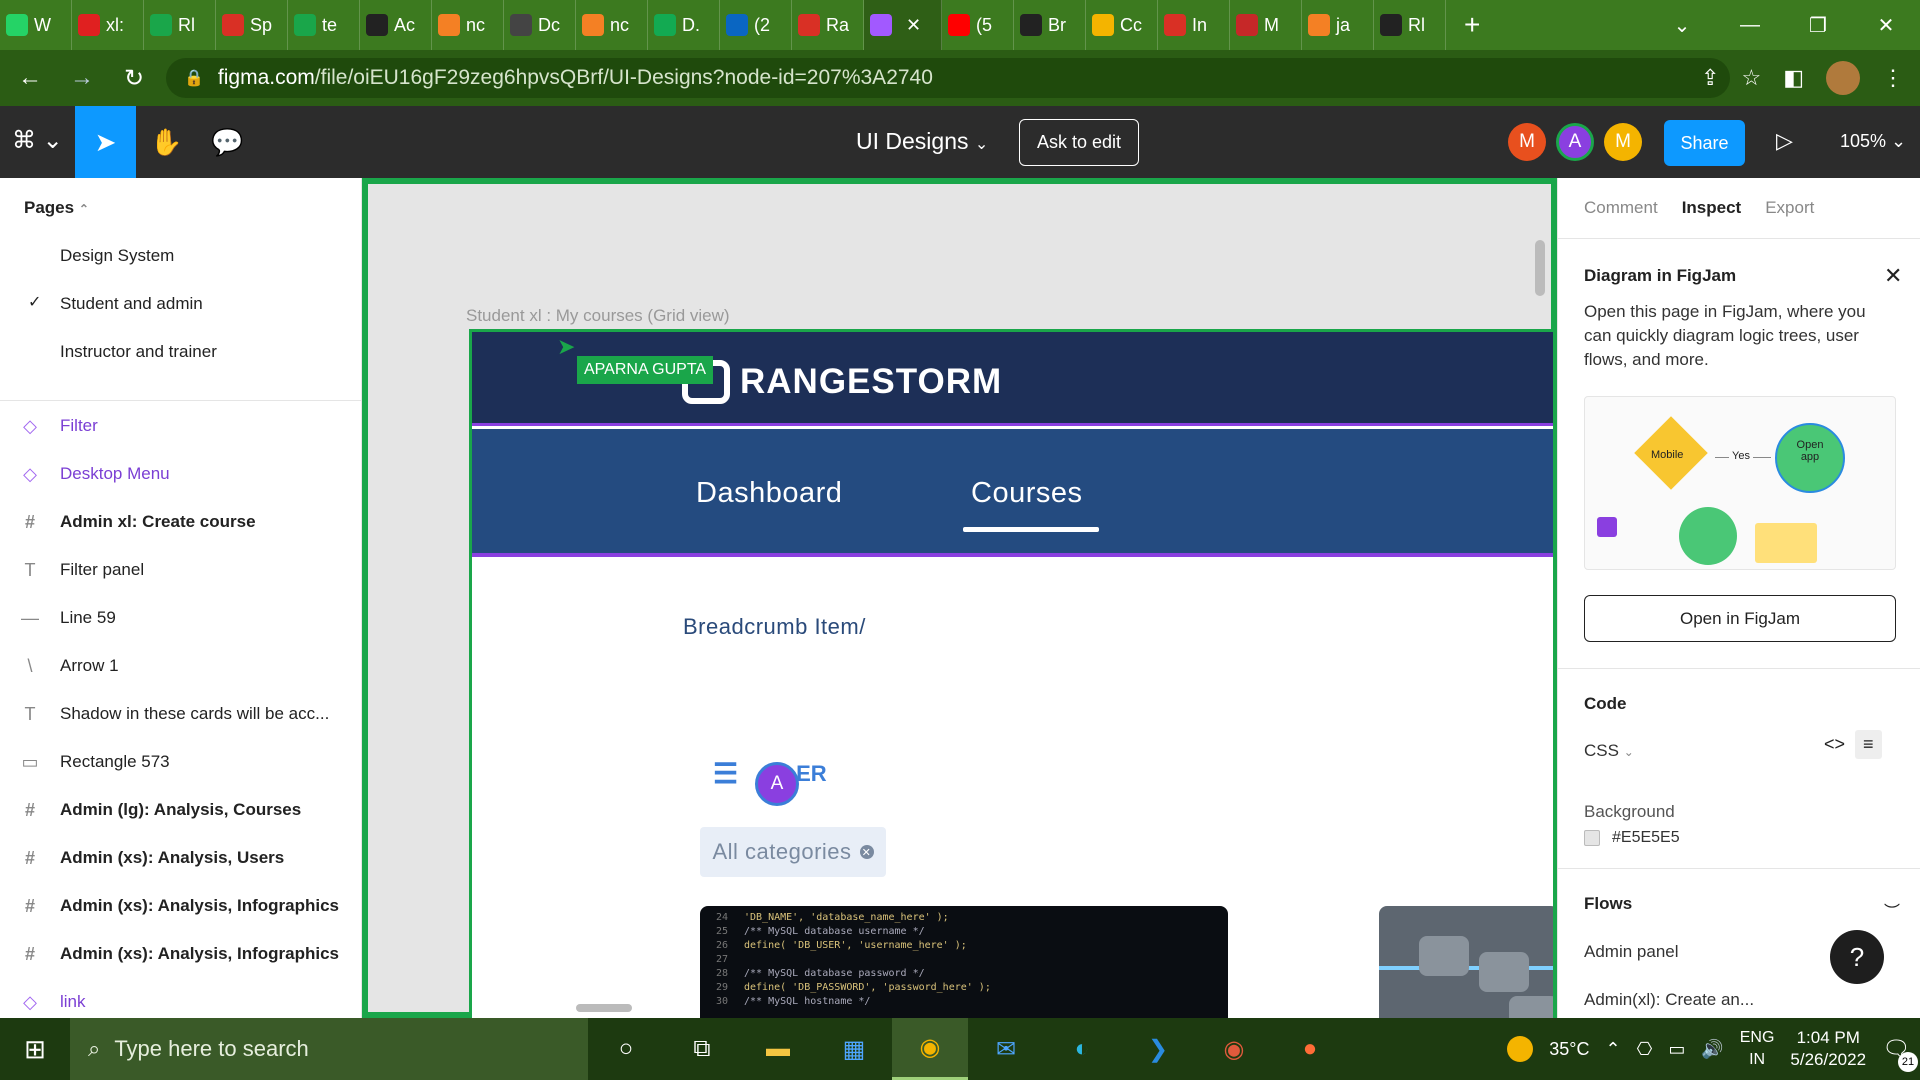 This screenshot has height=1080, width=1920. I want to click on presence-avatar-1: M, so click(1527, 142).